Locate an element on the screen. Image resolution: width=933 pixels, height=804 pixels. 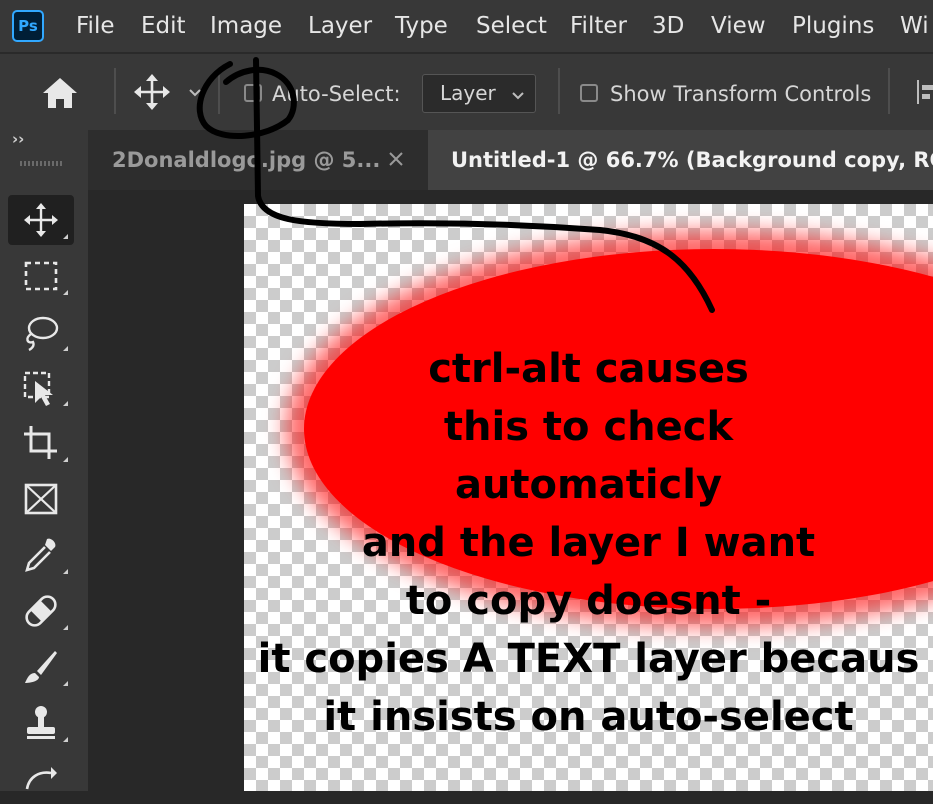
annotation-line: it insists on auto-select is located at coordinates (588, 717).